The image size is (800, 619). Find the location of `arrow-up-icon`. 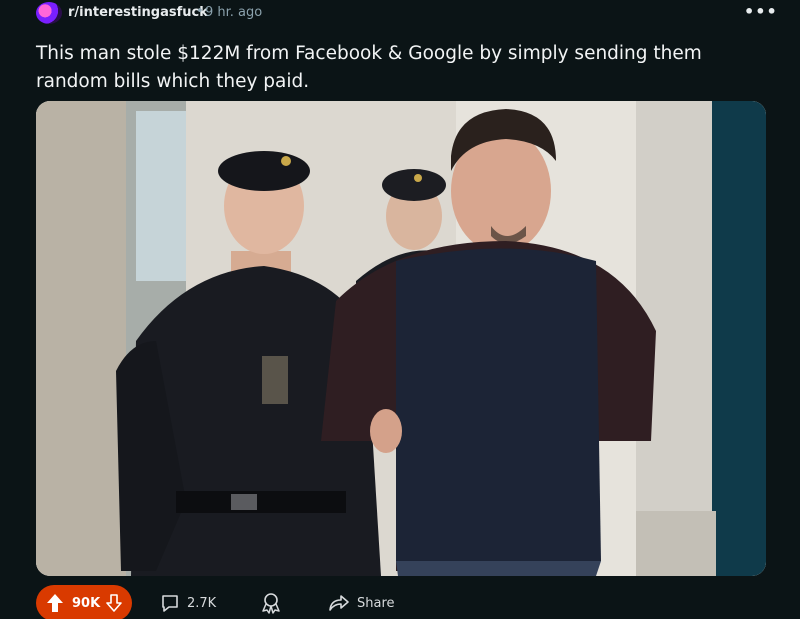

arrow-up-icon is located at coordinates (55, 603).